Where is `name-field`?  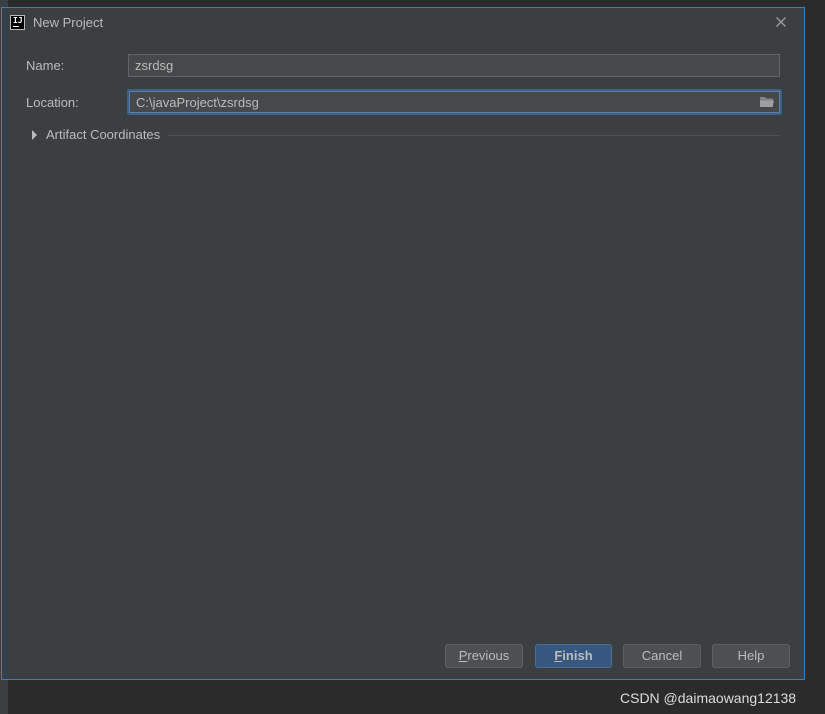
name-field is located at coordinates (454, 65).